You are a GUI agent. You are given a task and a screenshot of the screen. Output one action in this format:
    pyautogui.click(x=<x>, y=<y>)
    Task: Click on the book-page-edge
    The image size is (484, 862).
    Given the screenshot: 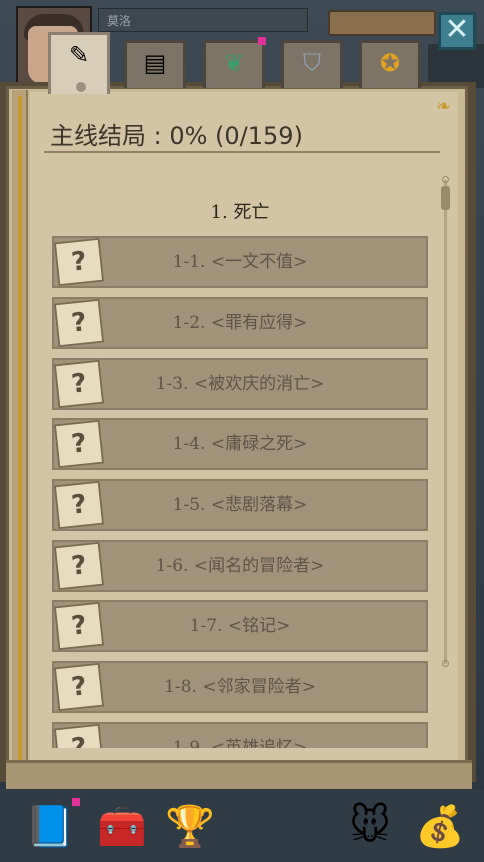 What is the action you would take?
    pyautogui.click(x=239, y=774)
    